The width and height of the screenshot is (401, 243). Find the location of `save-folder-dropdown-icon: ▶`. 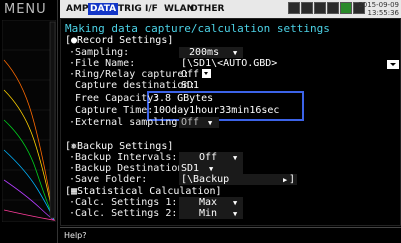

save-folder-dropdown-icon: ▶ is located at coordinates (285, 180).